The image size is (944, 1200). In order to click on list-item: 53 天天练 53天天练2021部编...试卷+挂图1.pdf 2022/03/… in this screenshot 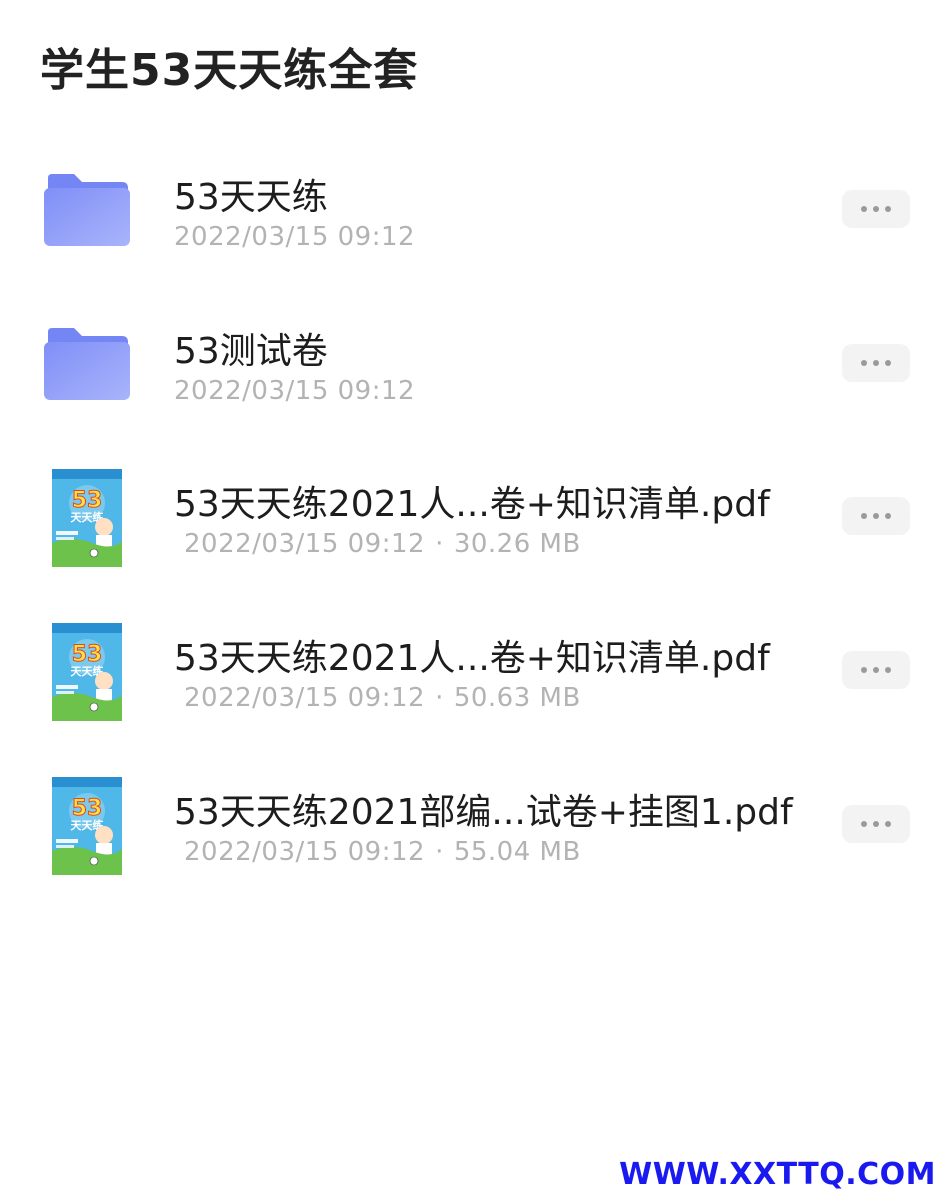, I will do `click(472, 830)`.